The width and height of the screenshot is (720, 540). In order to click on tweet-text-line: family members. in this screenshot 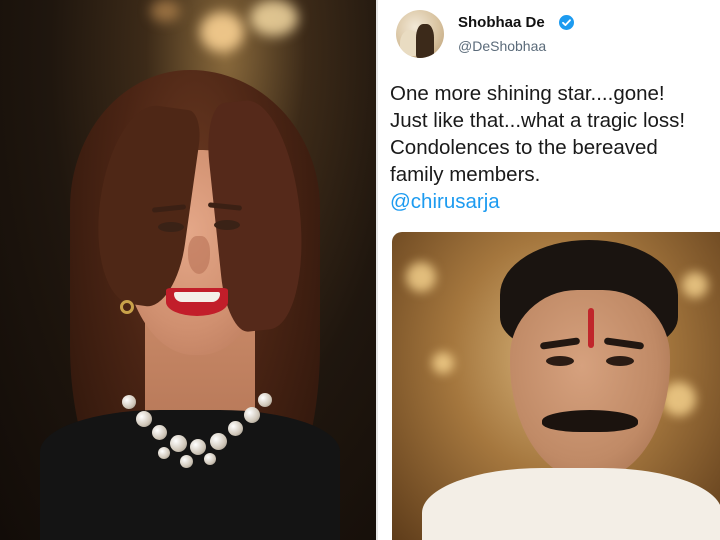, I will do `click(465, 174)`.